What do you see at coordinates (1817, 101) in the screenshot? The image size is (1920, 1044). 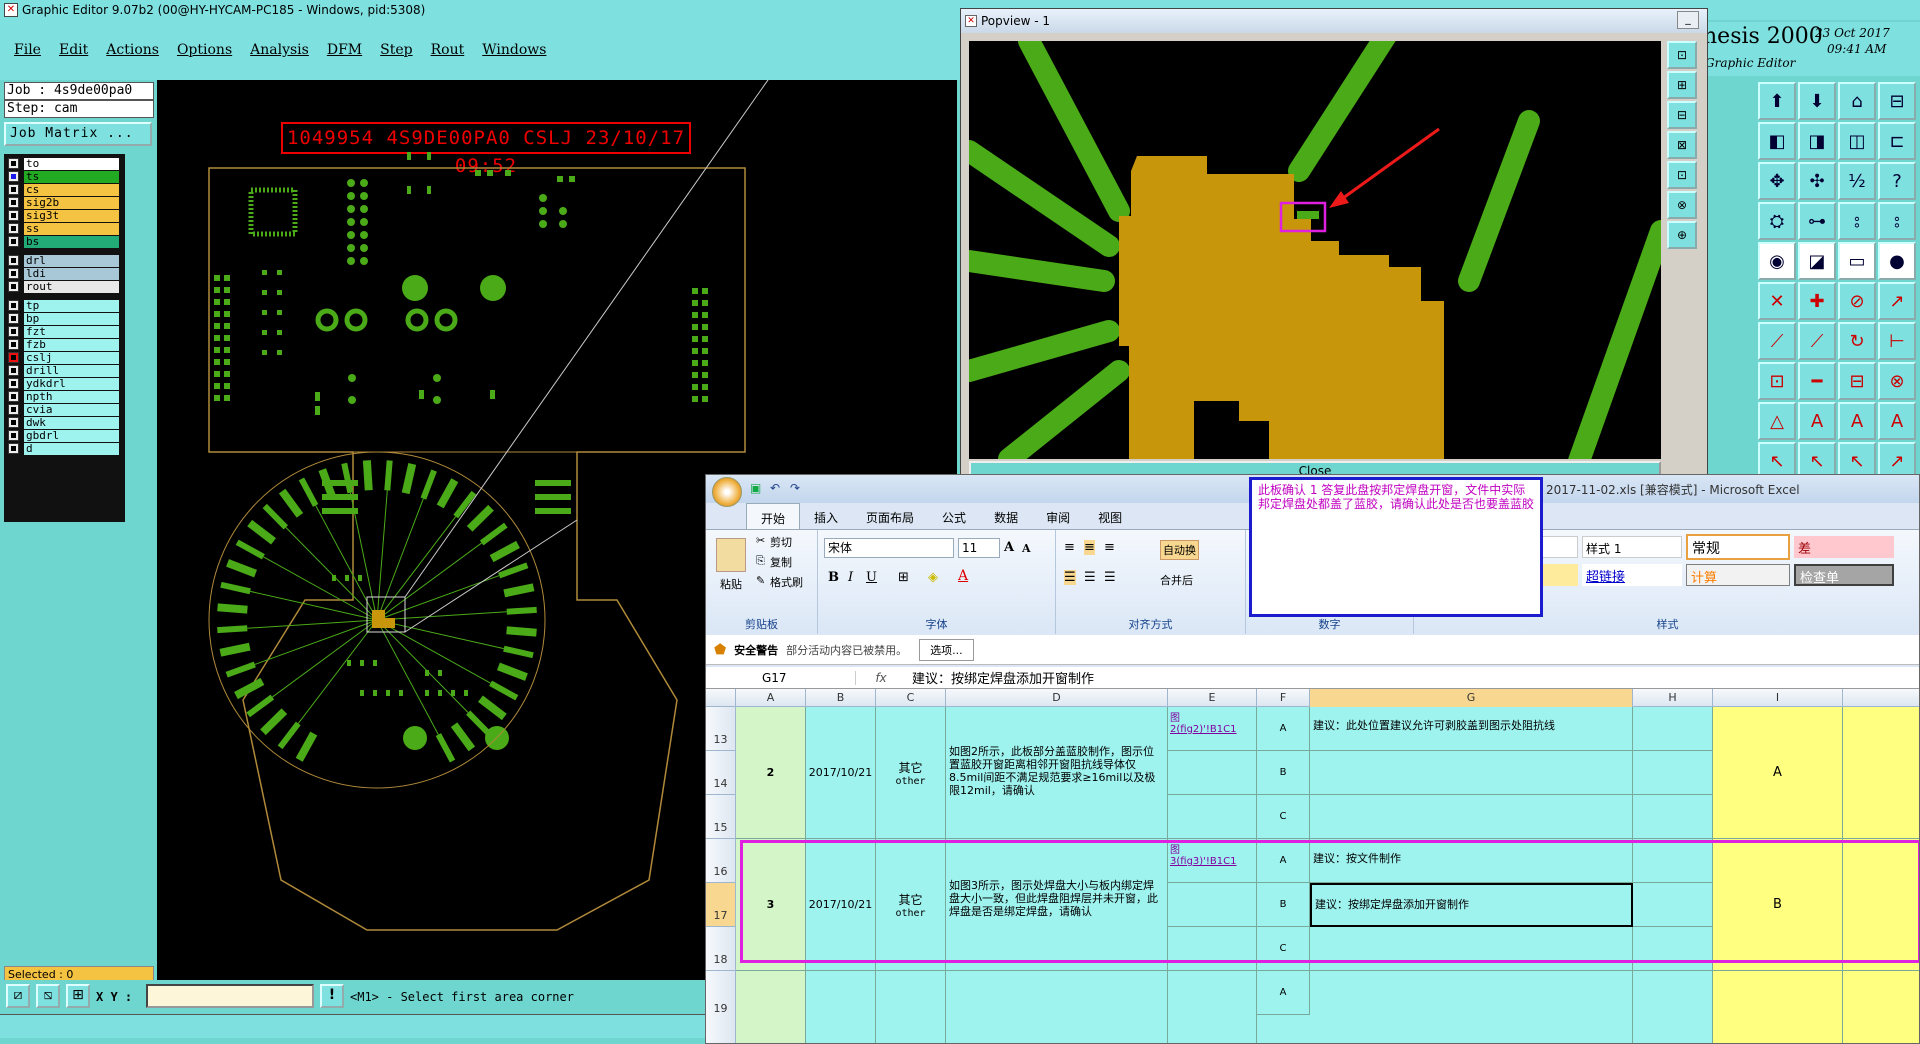 I see `toolbar-icon: ⬇` at bounding box center [1817, 101].